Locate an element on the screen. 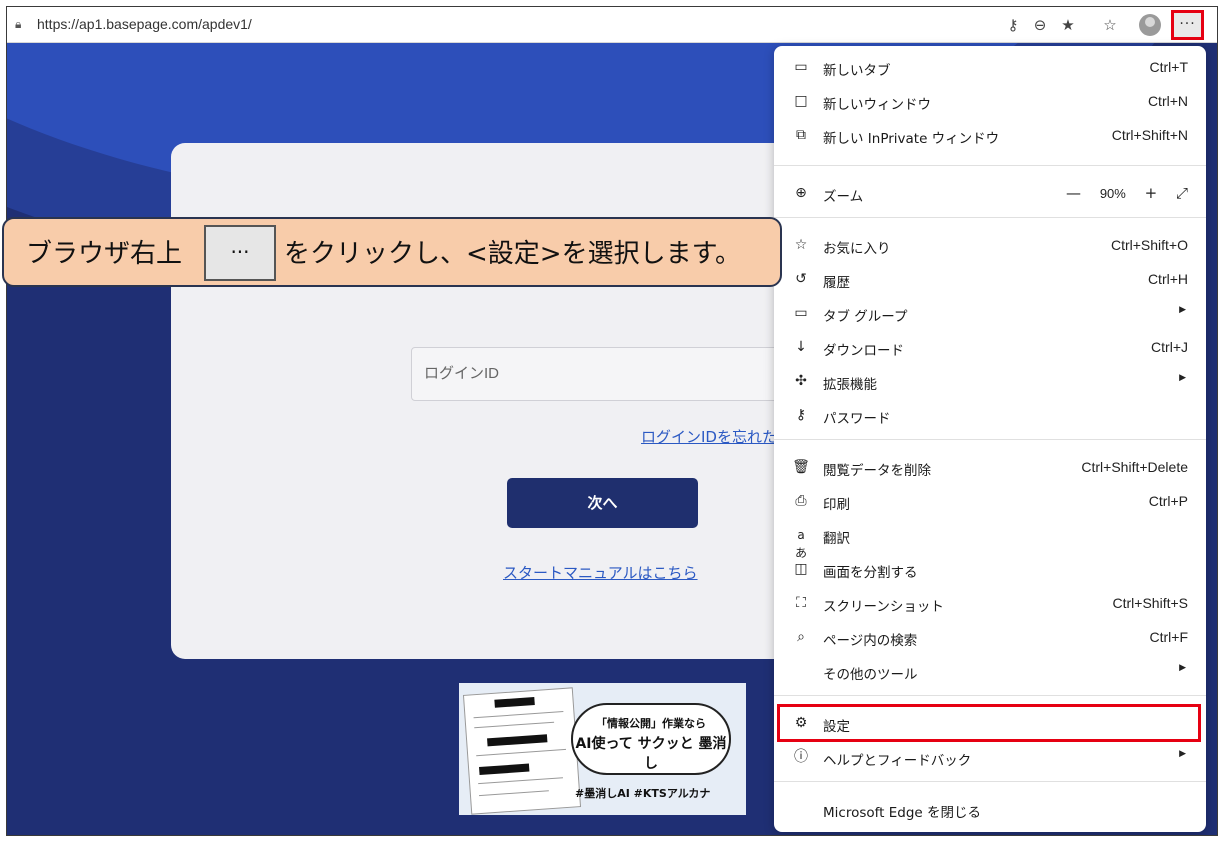 The image size is (1224, 841). zoom-out-icon: ⊖ is located at coordinates (1040, 25).